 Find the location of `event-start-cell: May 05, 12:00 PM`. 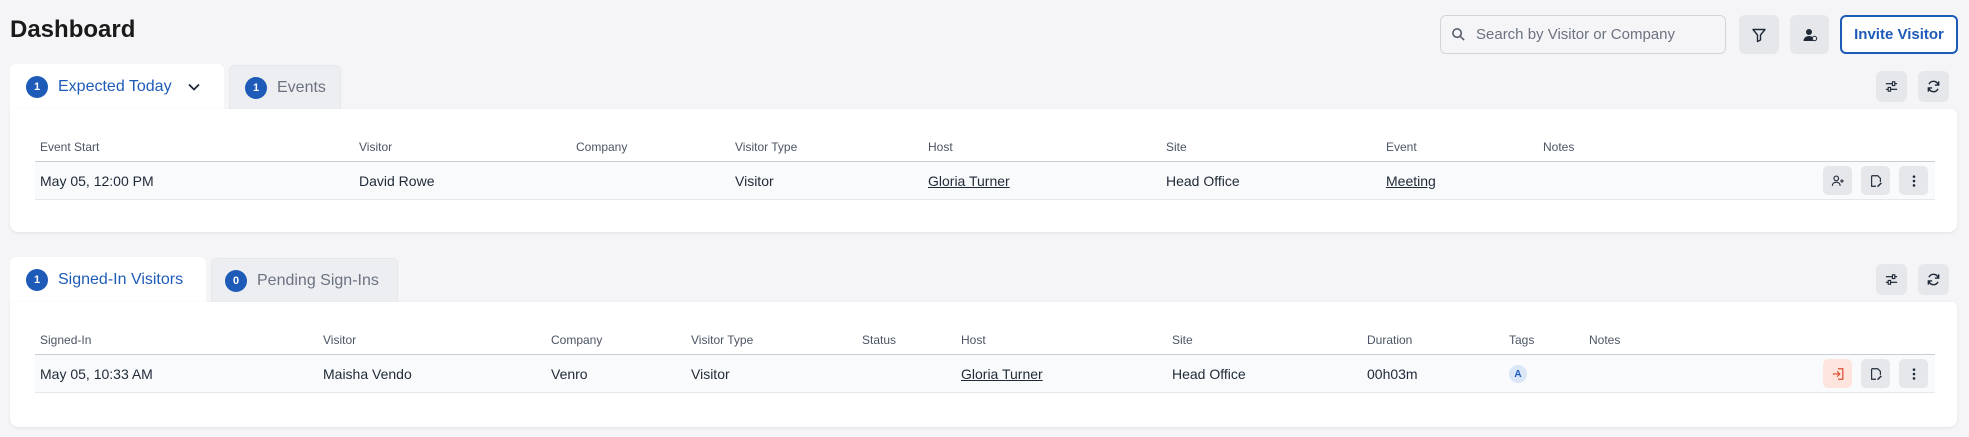

event-start-cell: May 05, 12:00 PM is located at coordinates (97, 181).